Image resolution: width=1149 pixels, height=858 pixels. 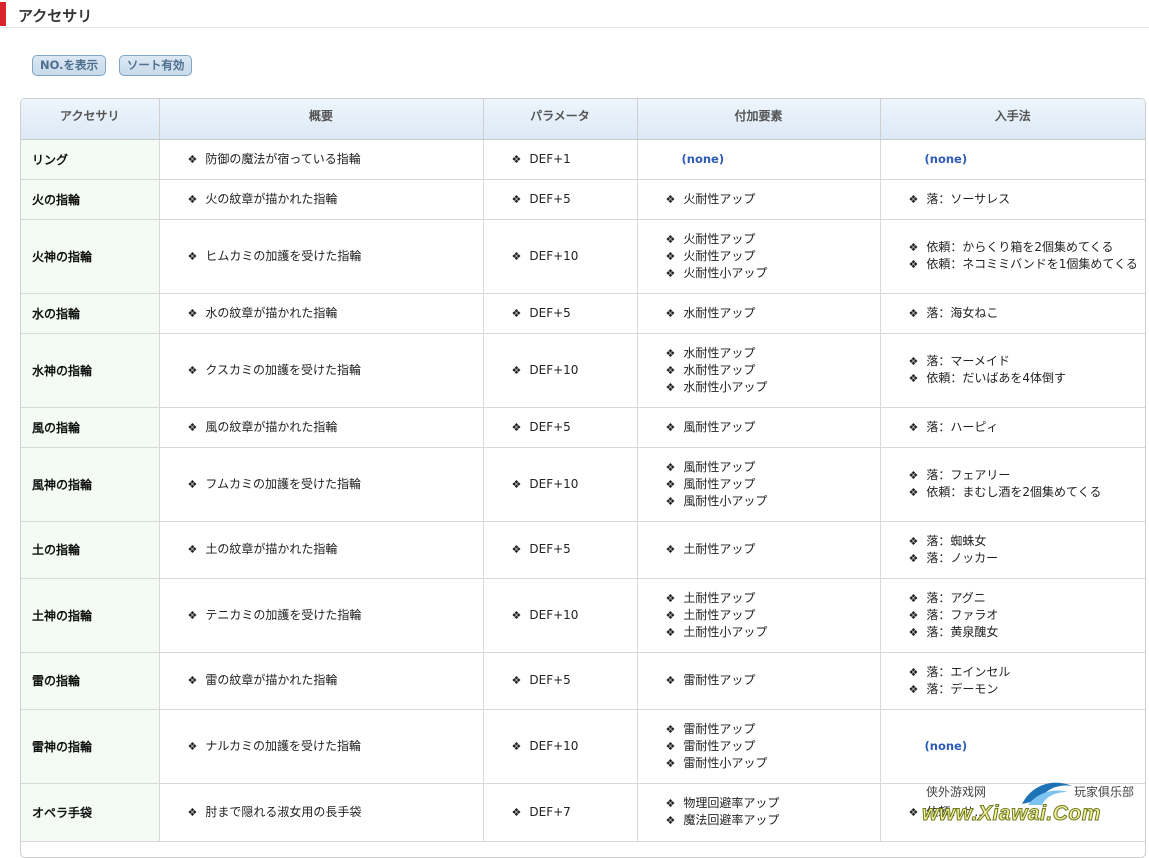 I want to click on extra-cell: 雷耐性アップ, so click(x=759, y=681).